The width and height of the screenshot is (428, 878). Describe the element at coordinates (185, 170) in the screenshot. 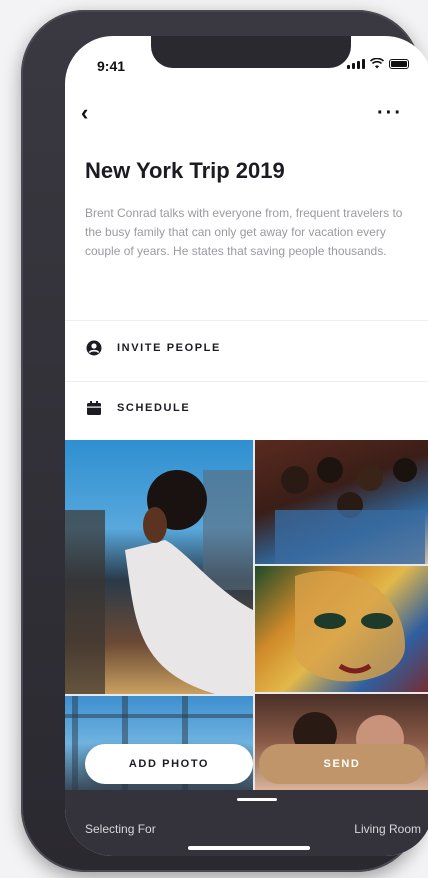

I see `page-title: New York Trip 2019` at that location.